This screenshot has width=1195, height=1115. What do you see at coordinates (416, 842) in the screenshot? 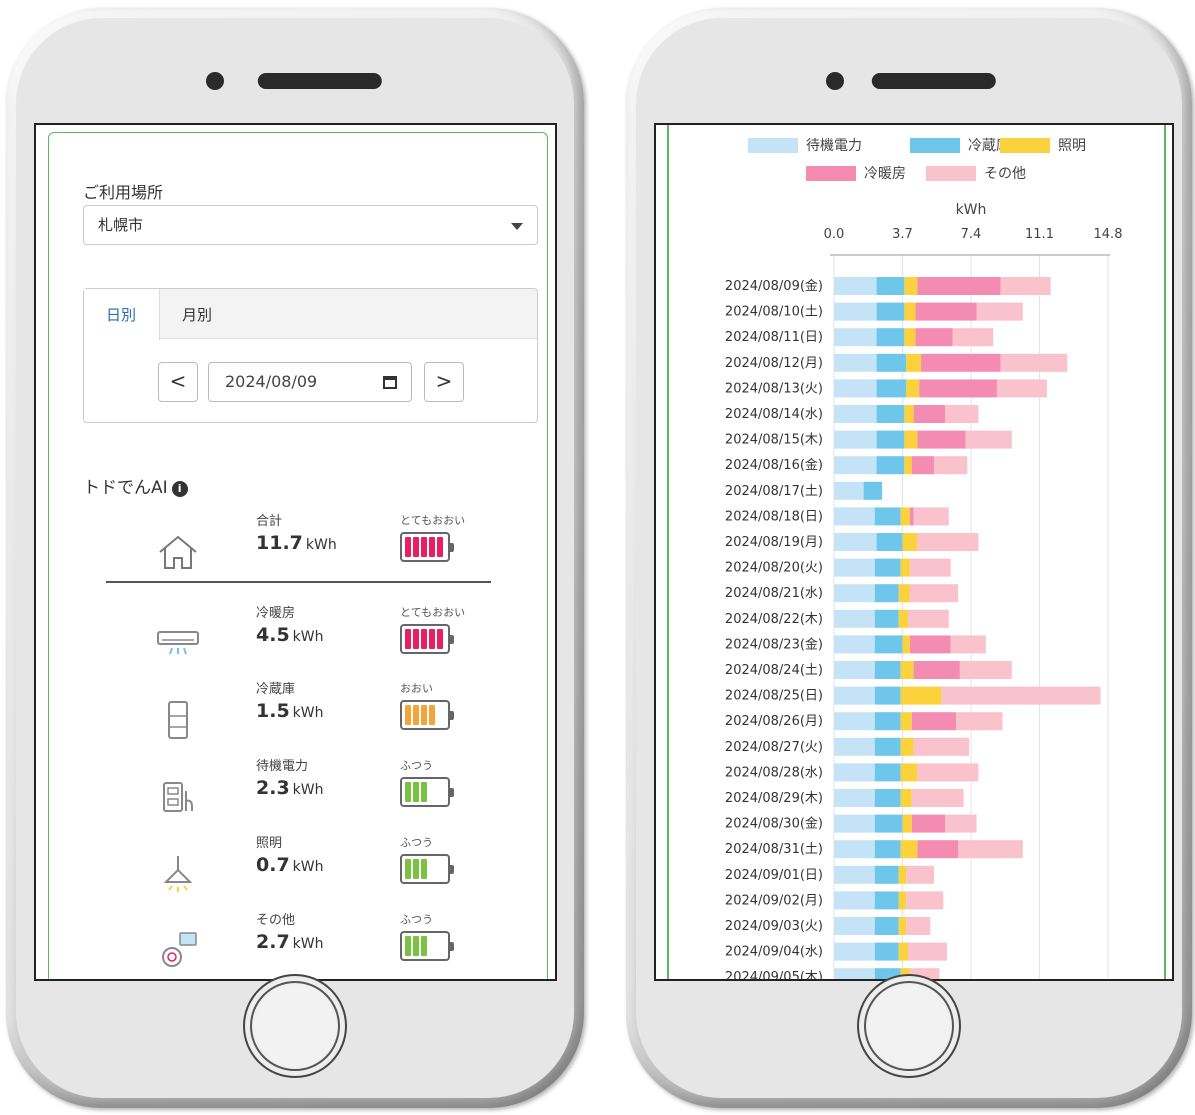
I see `usage-level: ふつう` at bounding box center [416, 842].